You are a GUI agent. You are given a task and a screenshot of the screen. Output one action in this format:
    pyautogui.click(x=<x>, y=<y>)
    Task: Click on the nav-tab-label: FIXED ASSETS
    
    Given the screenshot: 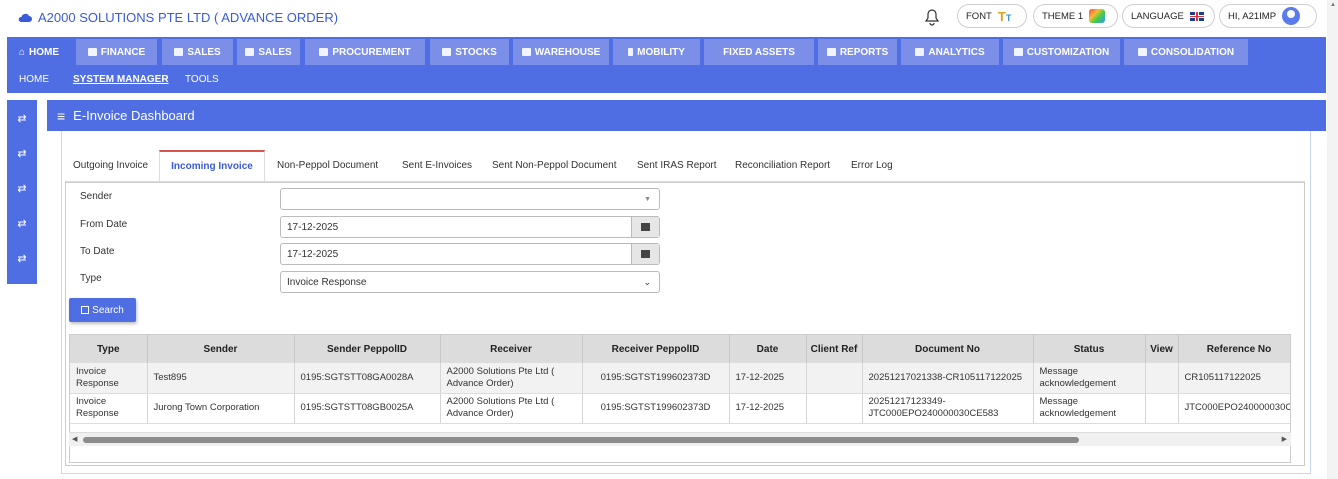 What is the action you would take?
    pyautogui.click(x=759, y=52)
    